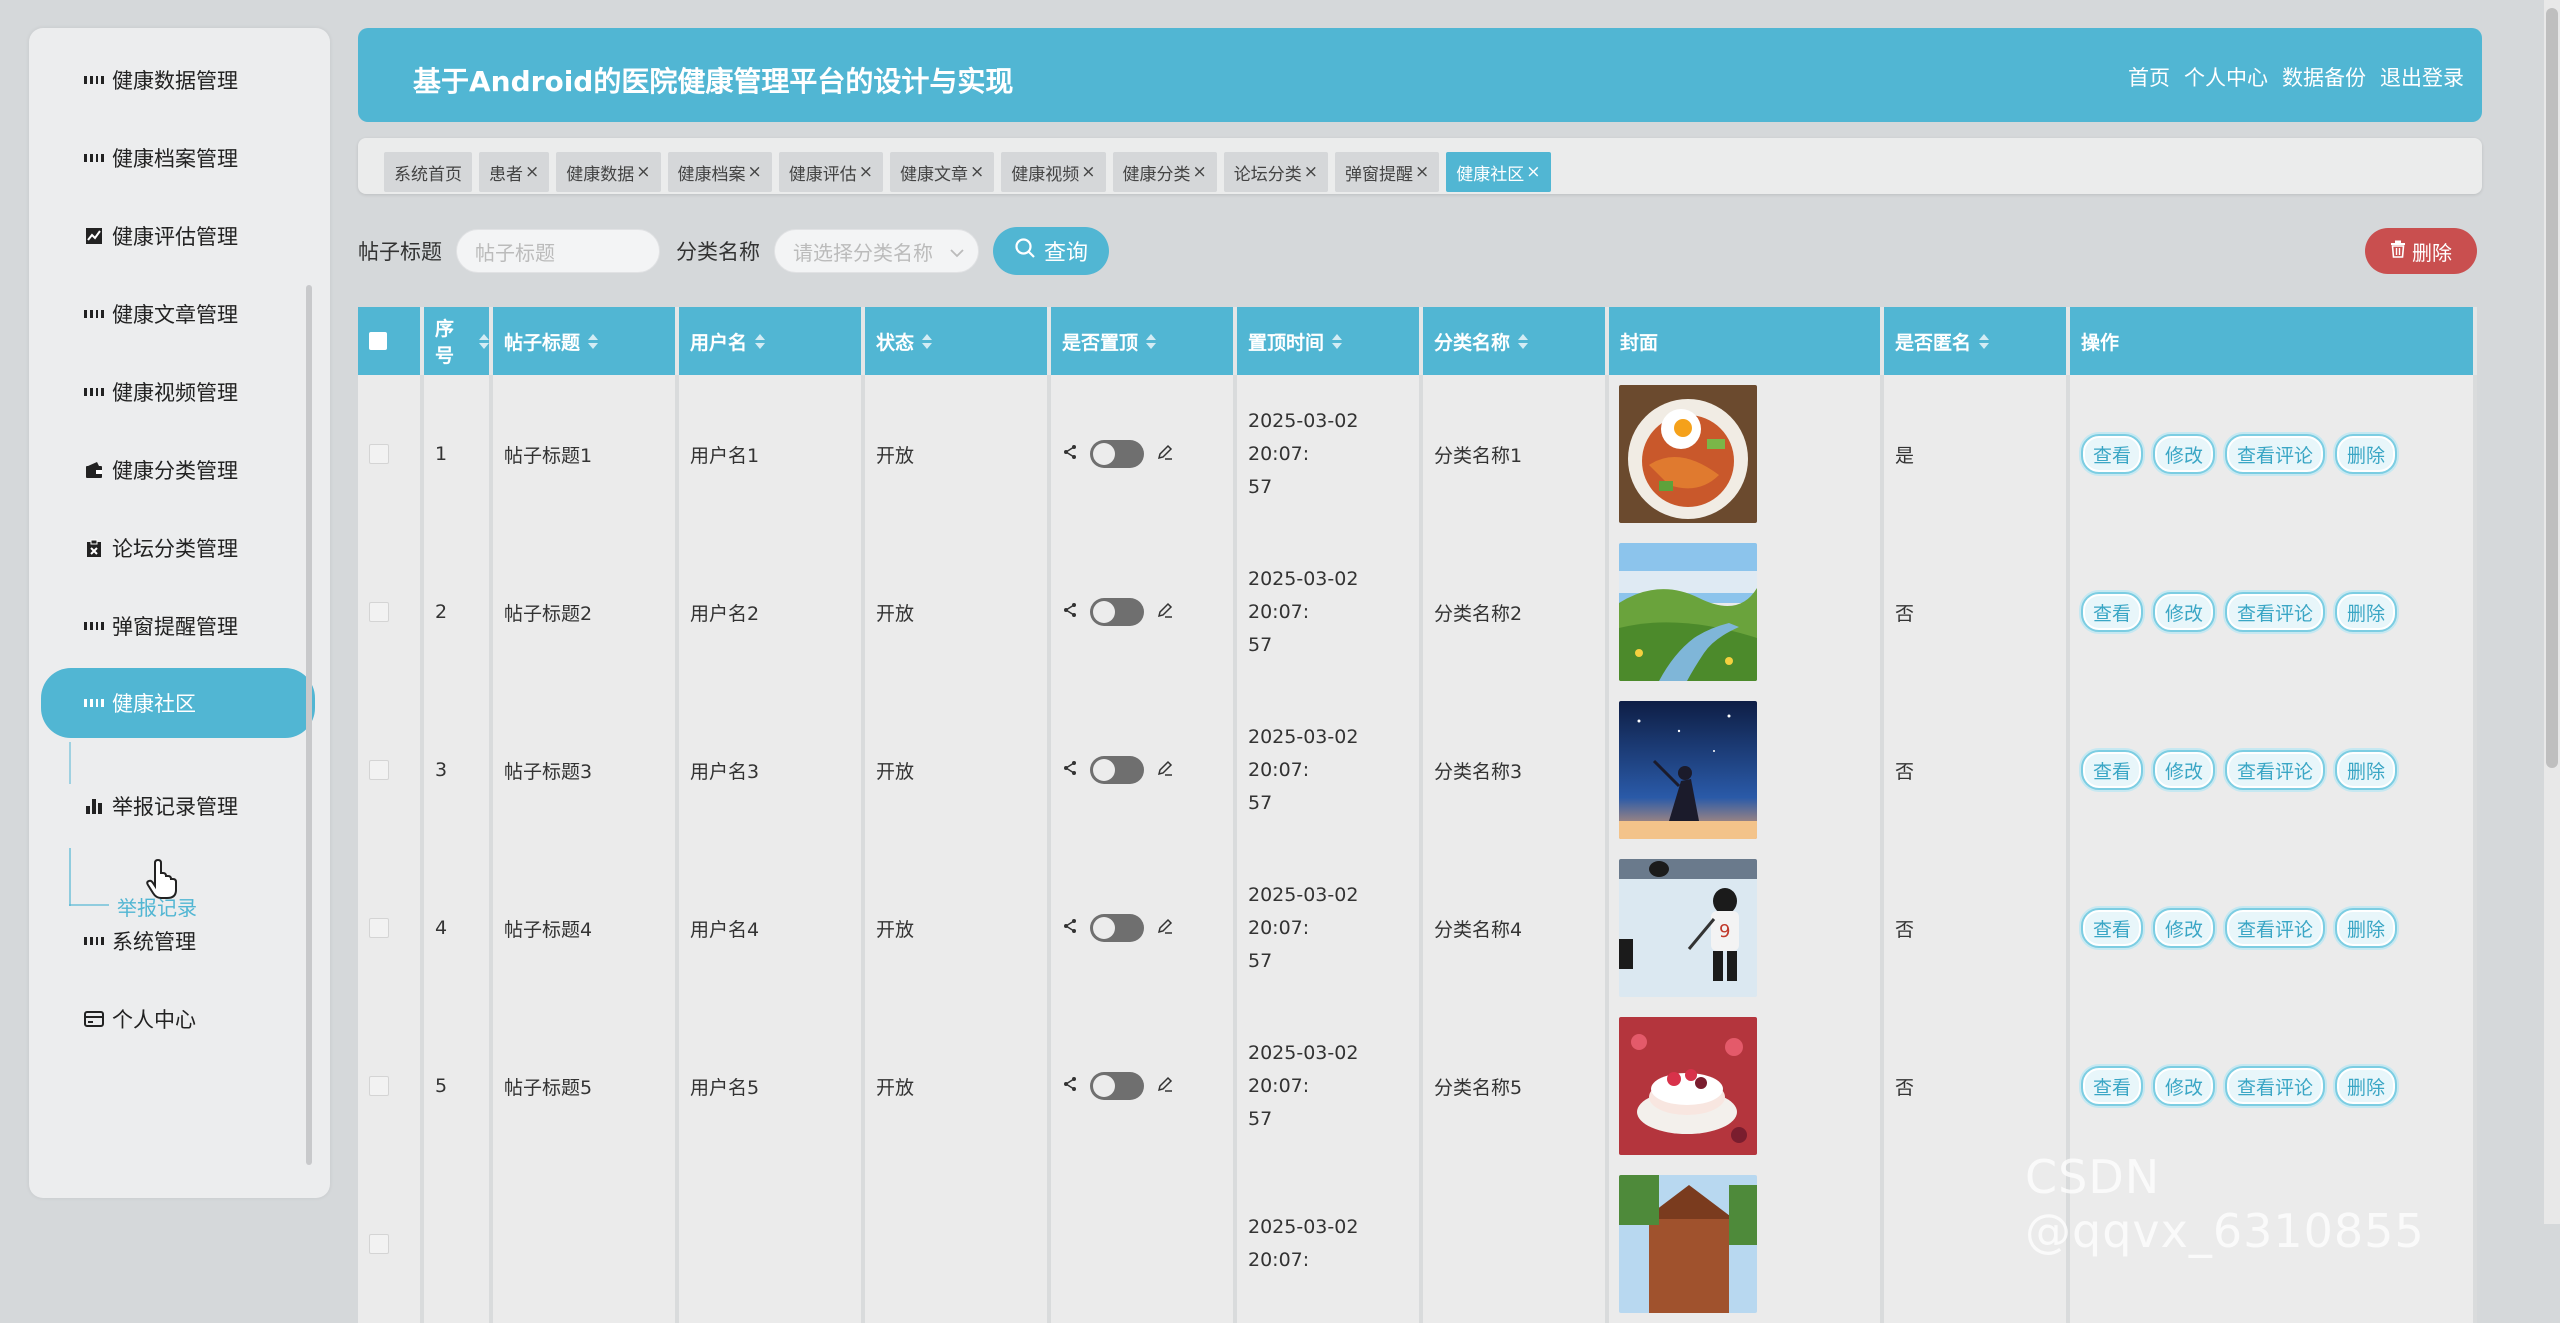 This screenshot has width=2560, height=1323. Describe the element at coordinates (719, 172) in the screenshot. I see `tab-3: 健康档案 ×` at that location.